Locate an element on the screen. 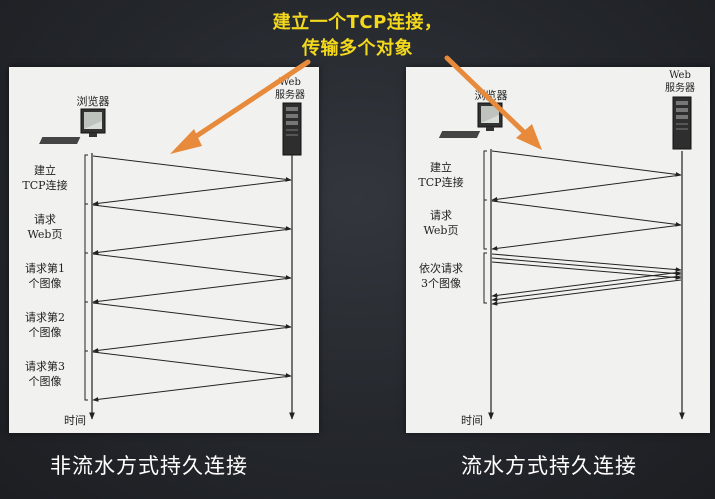  step-5-label-line-1: 请求第3 is located at coordinates (45, 366).